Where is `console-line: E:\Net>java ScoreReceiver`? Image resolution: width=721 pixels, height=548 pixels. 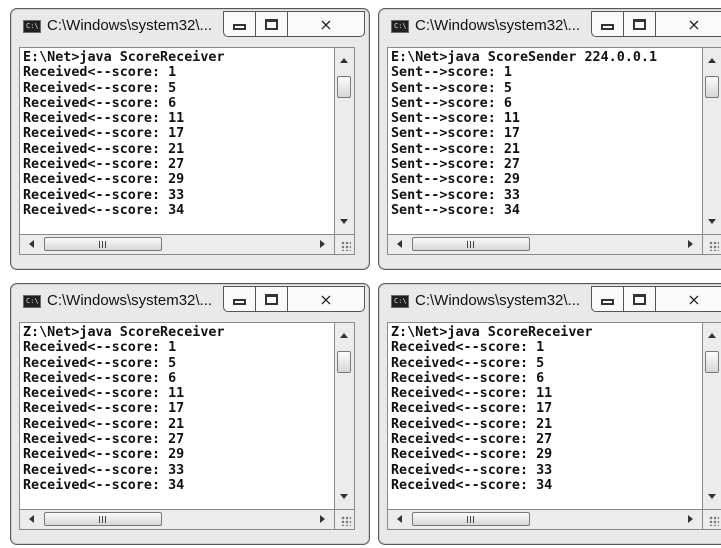 console-line: E:\Net>java ScoreReceiver is located at coordinates (124, 57).